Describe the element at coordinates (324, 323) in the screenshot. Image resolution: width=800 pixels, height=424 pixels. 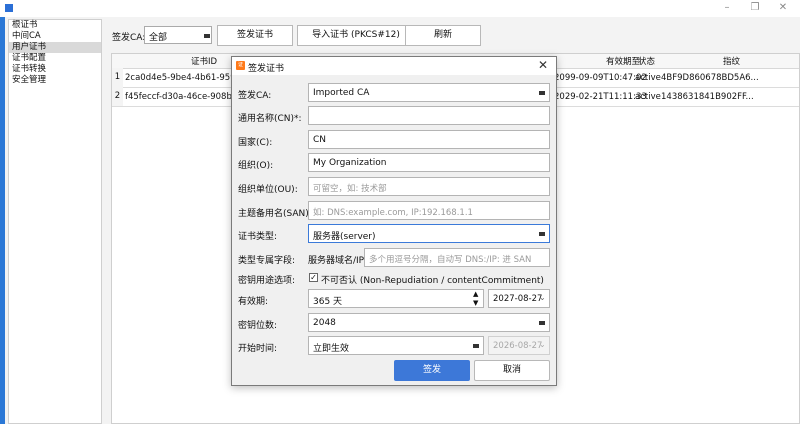
I see `key-bits-value: 2048` at that location.